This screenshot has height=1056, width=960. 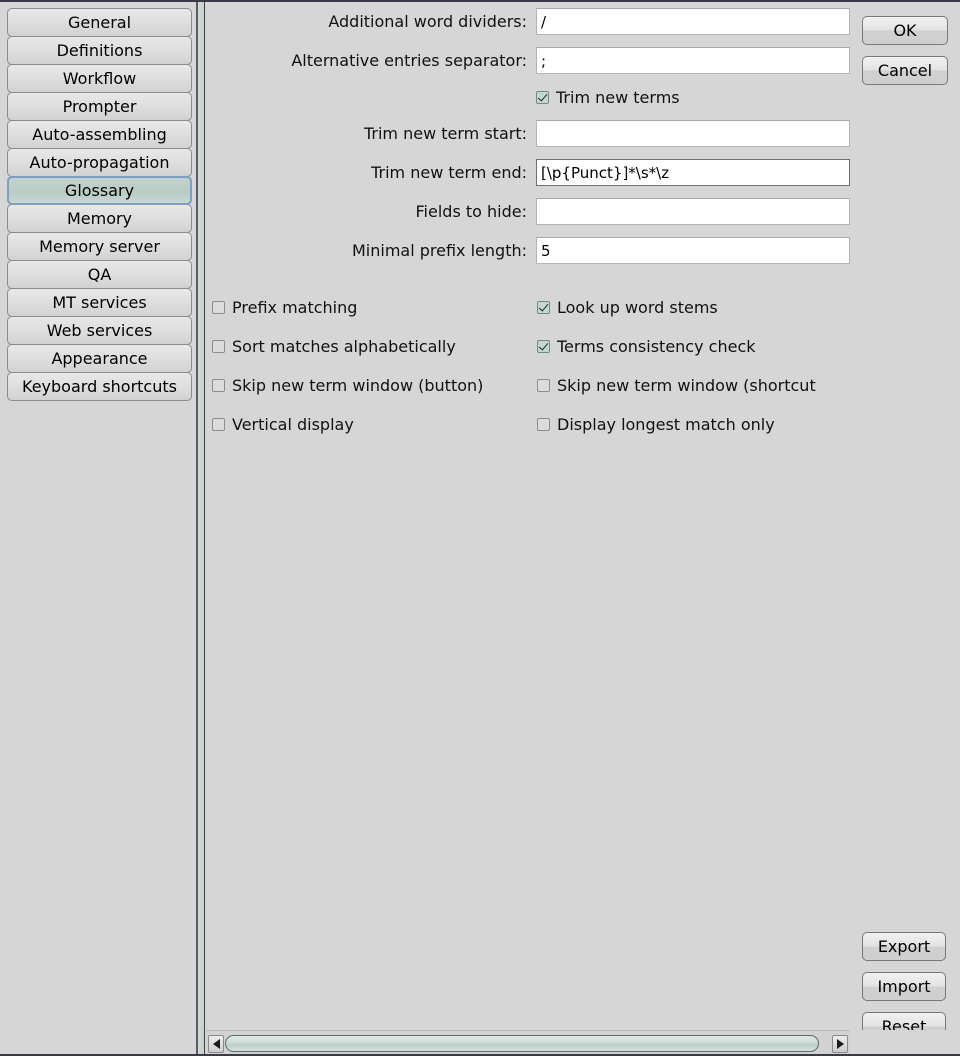 What do you see at coordinates (218, 346) in the screenshot?
I see `sort-matches-alphabetically-checkbox` at bounding box center [218, 346].